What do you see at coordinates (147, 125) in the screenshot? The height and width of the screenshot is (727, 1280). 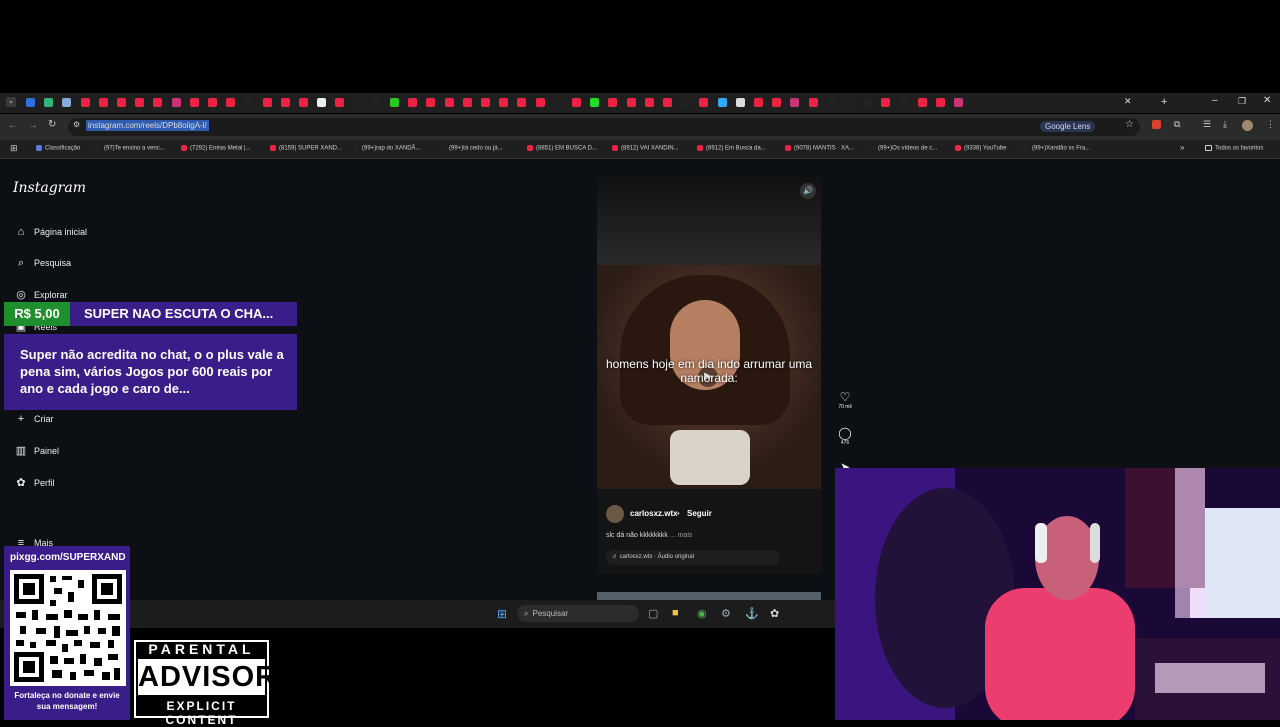 I see `url-text: instagram.com/reels/DPb8oiigA-l/` at bounding box center [147, 125].